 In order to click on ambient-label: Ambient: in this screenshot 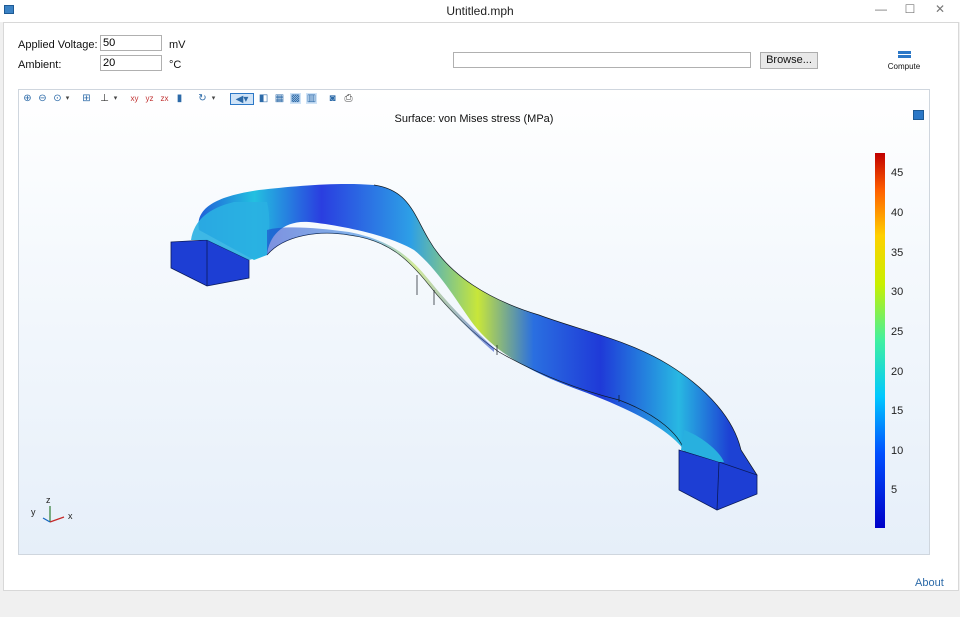, I will do `click(40, 65)`.